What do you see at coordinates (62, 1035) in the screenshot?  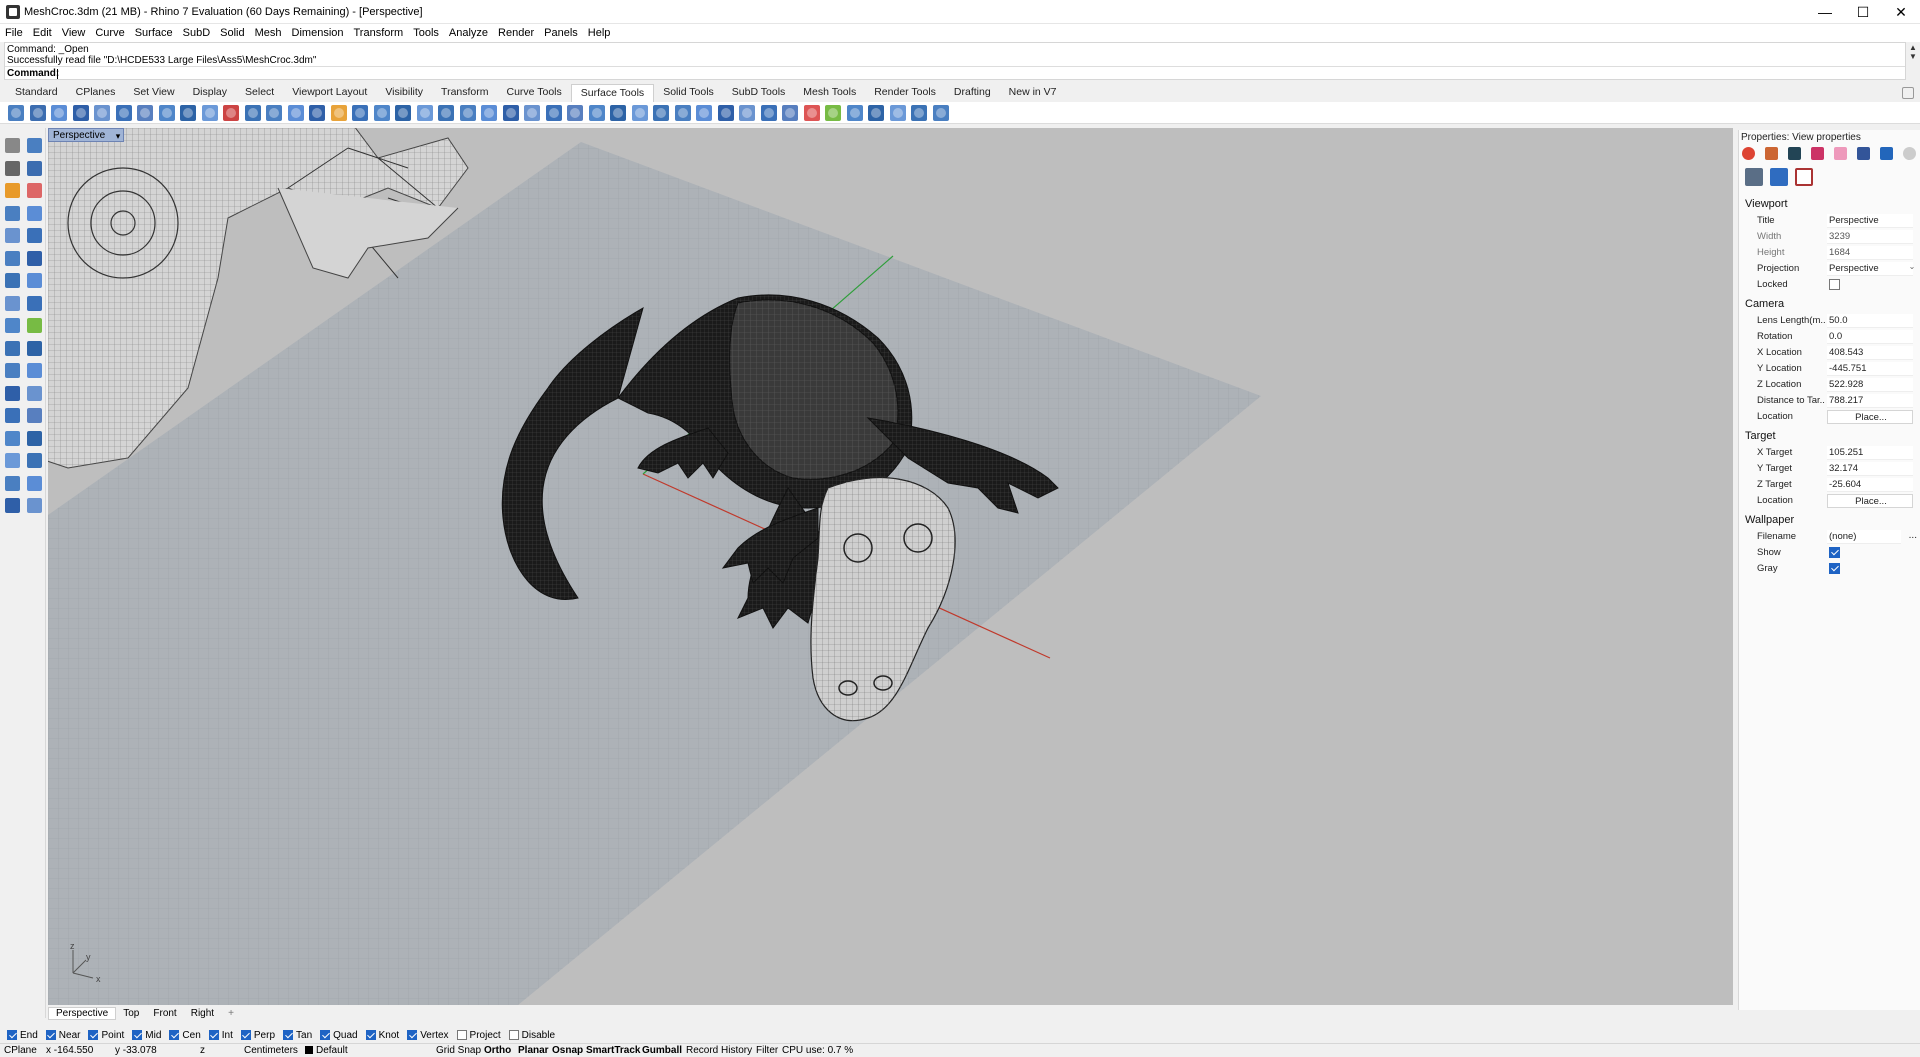 I see `osnap-near: Near` at bounding box center [62, 1035].